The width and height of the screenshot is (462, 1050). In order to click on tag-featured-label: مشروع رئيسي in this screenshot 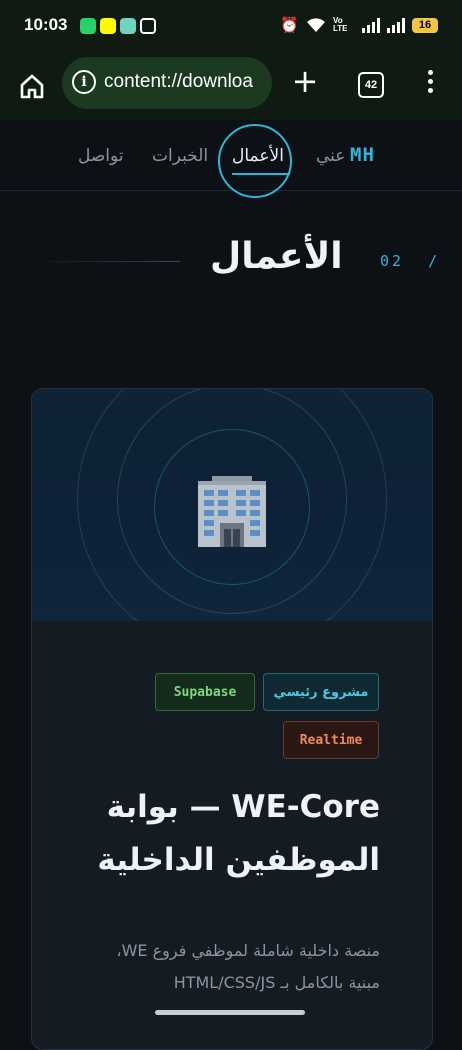, I will do `click(321, 692)`.